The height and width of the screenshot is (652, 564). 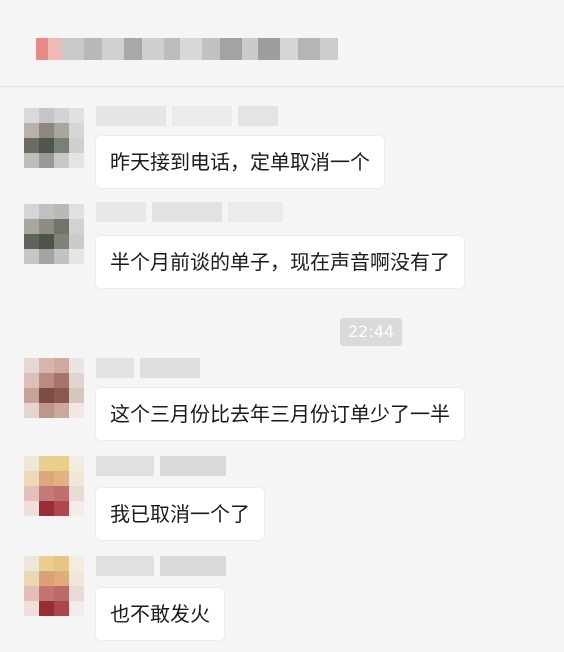 I want to click on chat-header, so click(x=282, y=43).